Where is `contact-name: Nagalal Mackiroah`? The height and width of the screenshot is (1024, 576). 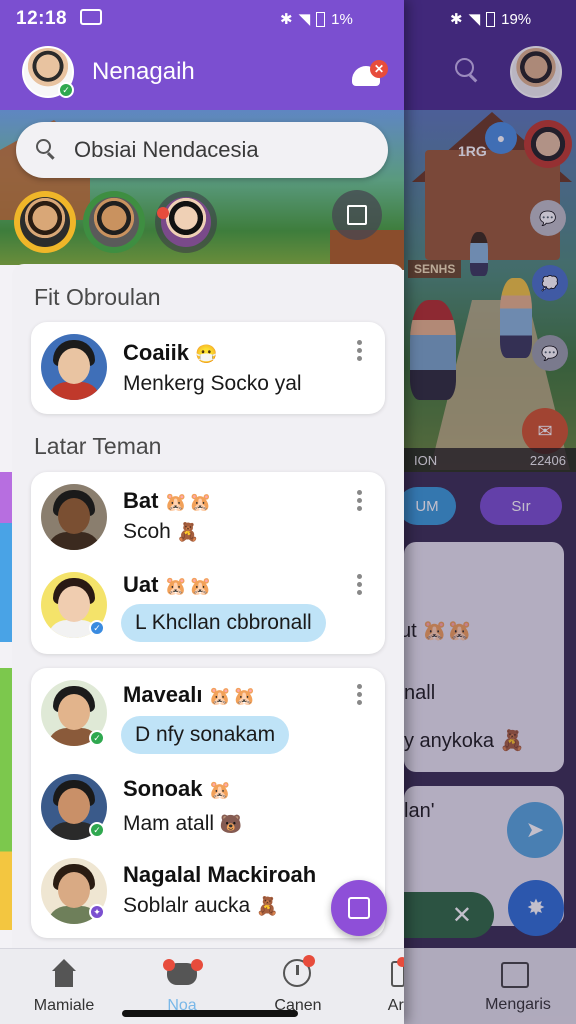
contact-name: Nagalal Mackiroah is located at coordinates (220, 874).